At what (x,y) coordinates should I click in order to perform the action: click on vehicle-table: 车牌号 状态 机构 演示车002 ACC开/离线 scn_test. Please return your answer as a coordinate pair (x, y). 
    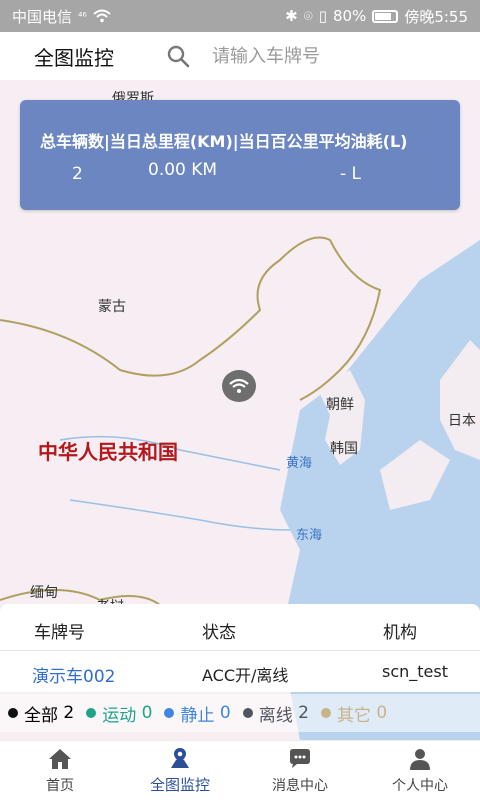
    Looking at the image, I should click on (240, 648).